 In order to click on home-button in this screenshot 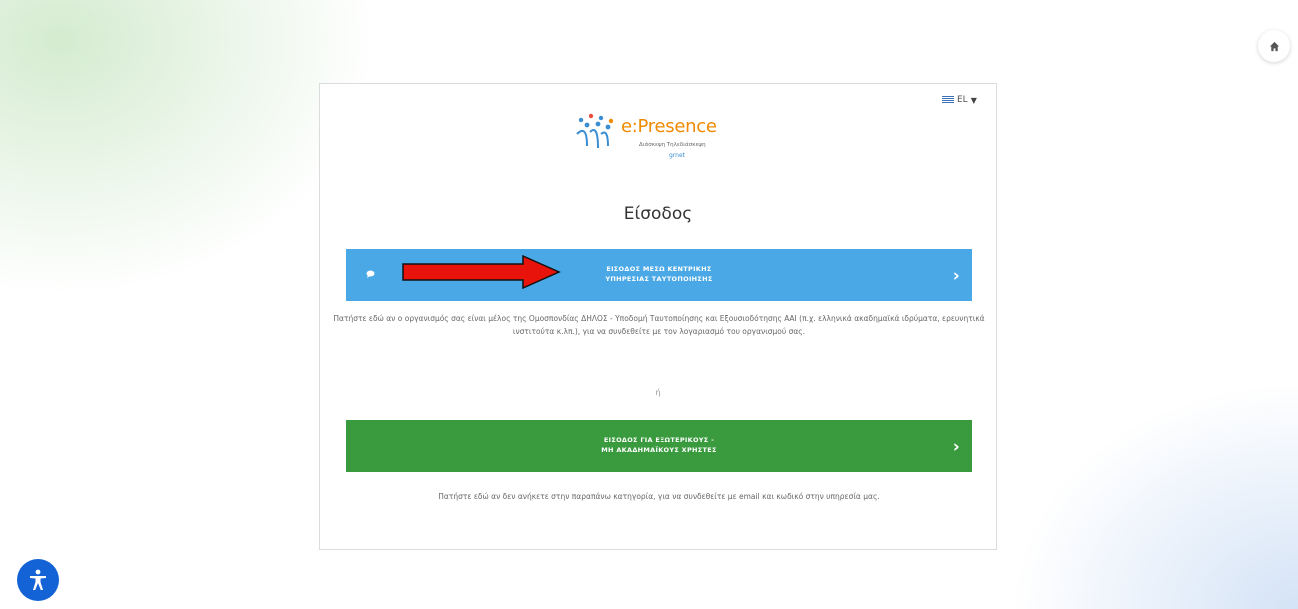, I will do `click(1274, 46)`.